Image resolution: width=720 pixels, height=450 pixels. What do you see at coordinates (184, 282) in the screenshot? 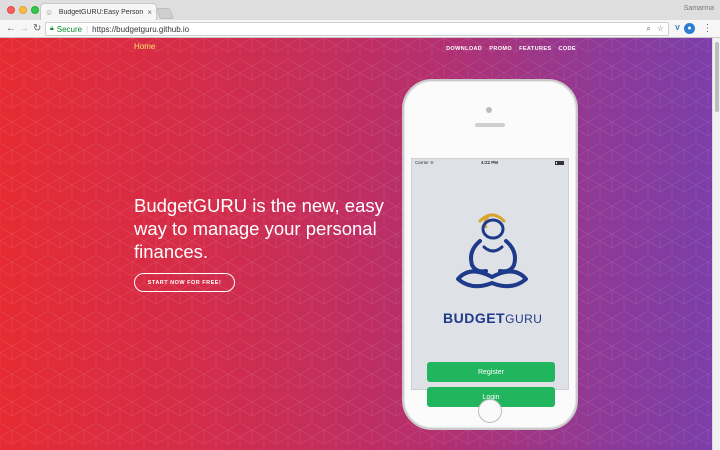
I see `start-now-button: START NOW FOR FREE!` at bounding box center [184, 282].